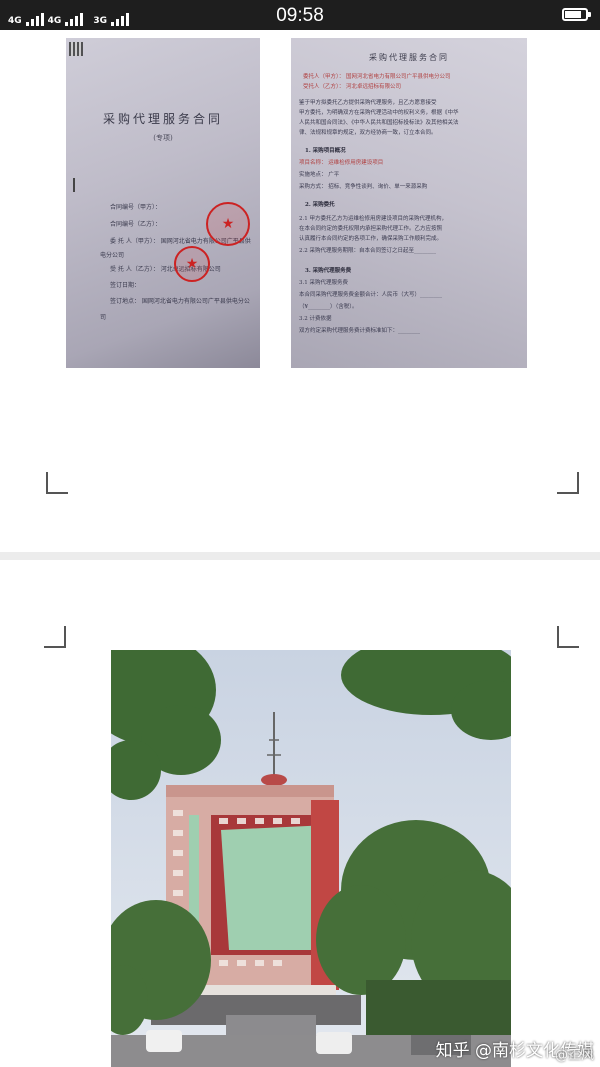 The height and width of the screenshot is (1067, 600). I want to click on battery-icon, so click(576, 14).